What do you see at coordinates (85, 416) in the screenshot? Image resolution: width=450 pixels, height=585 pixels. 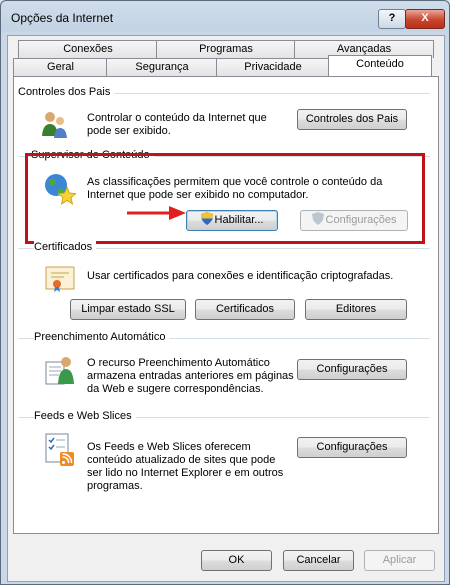 I see `feeds-heading: Feeds e Web Slices` at bounding box center [85, 416].